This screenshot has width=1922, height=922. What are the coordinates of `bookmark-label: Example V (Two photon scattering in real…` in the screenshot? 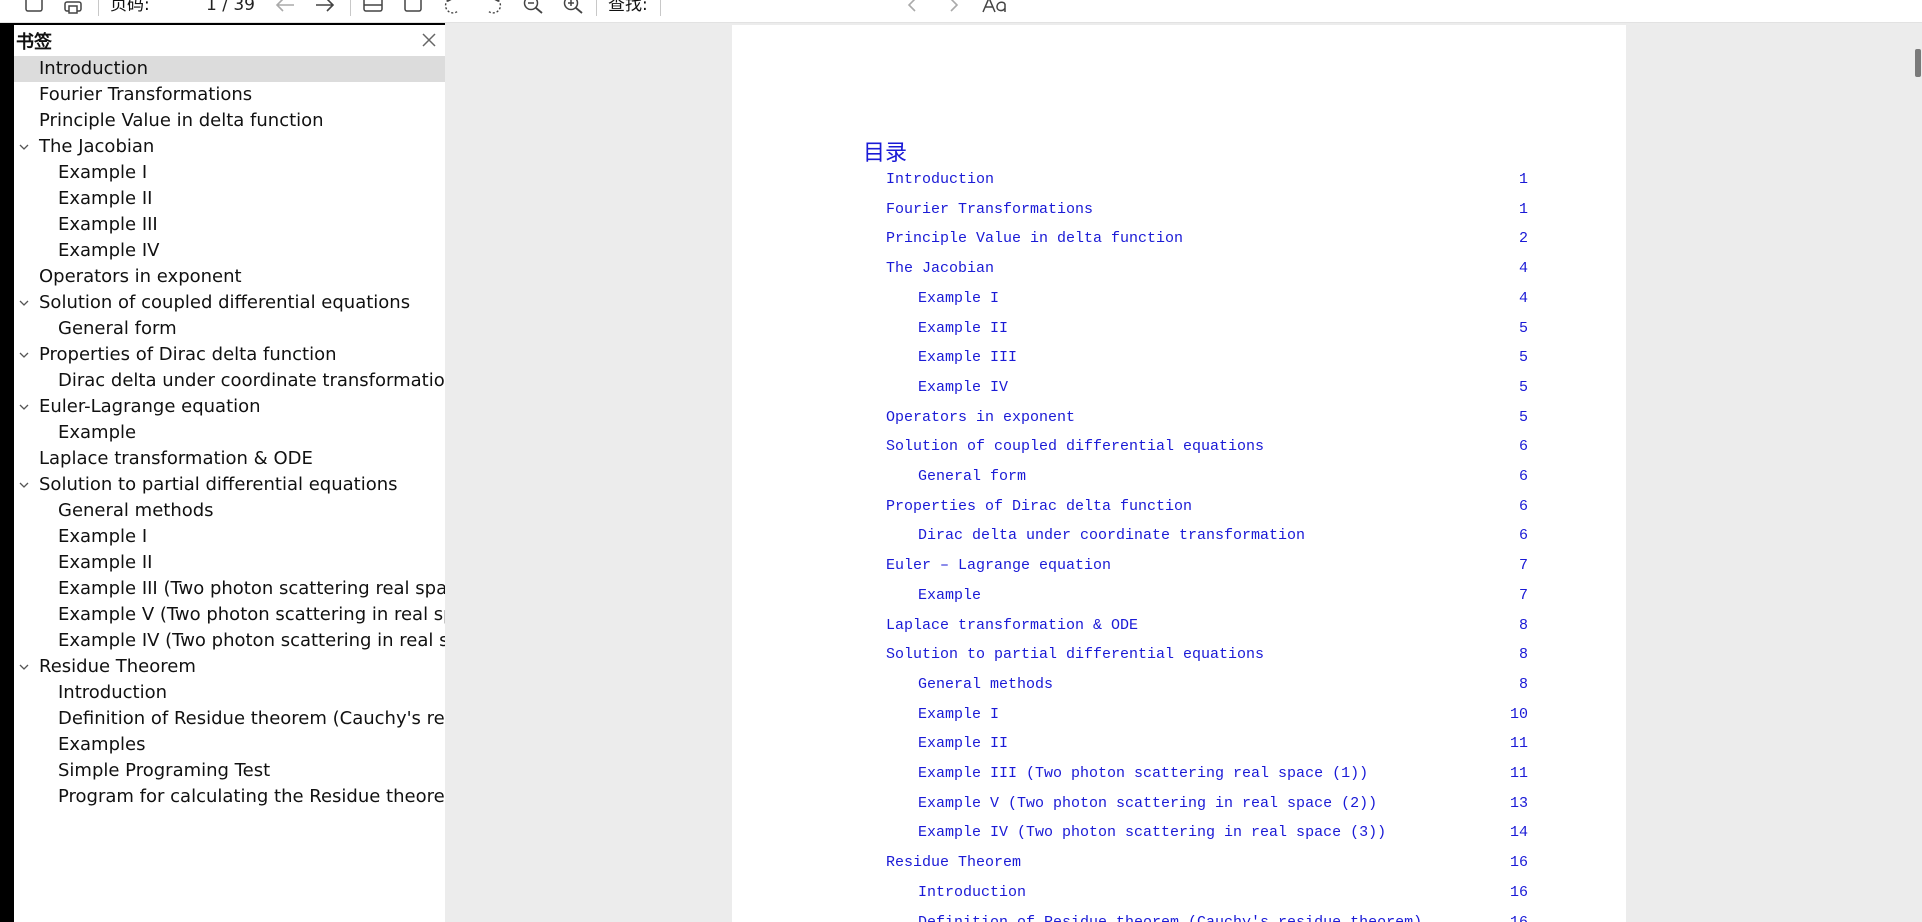 It's located at (251, 614).